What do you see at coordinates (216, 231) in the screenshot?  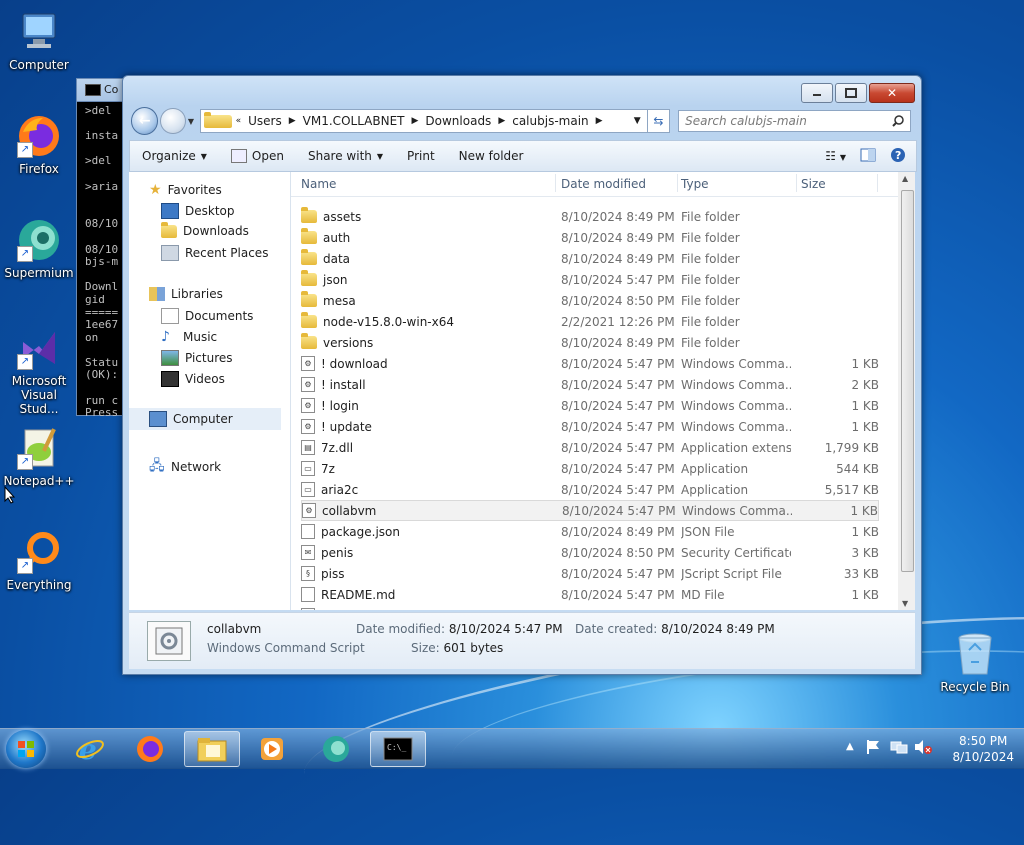 I see `nav-label: Downloads` at bounding box center [216, 231].